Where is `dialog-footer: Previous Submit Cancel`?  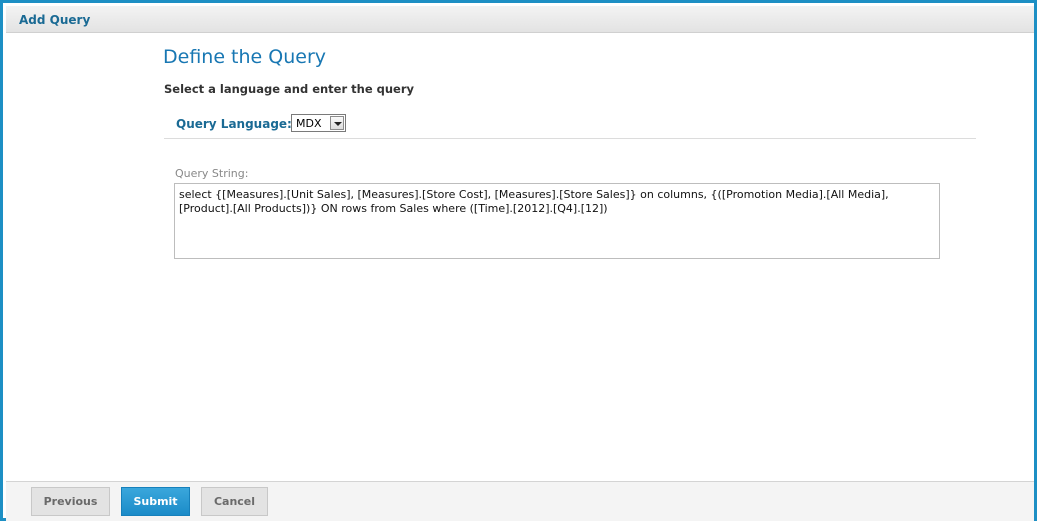 dialog-footer: Previous Submit Cancel is located at coordinates (520, 501).